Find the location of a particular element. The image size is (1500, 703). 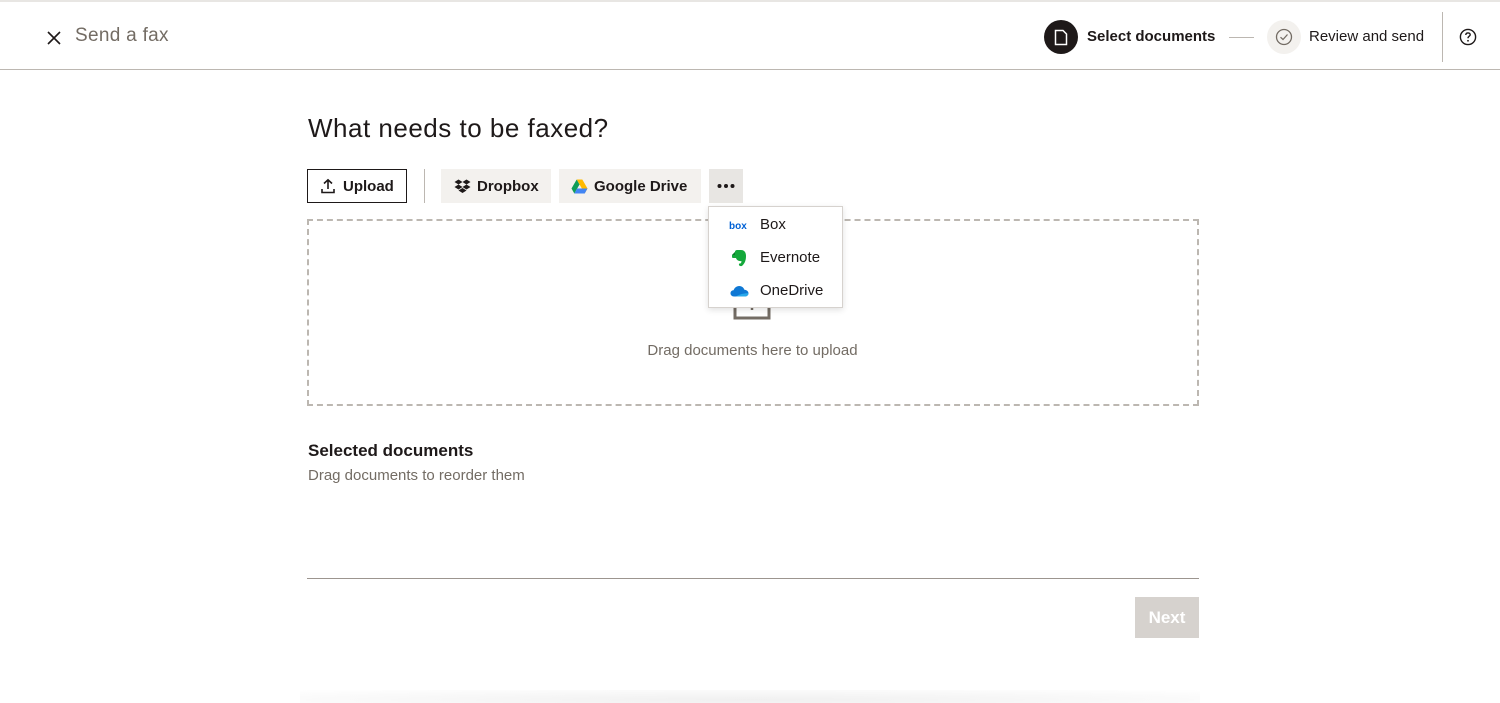

google-drive-button-label: Google Drive is located at coordinates (641, 186).